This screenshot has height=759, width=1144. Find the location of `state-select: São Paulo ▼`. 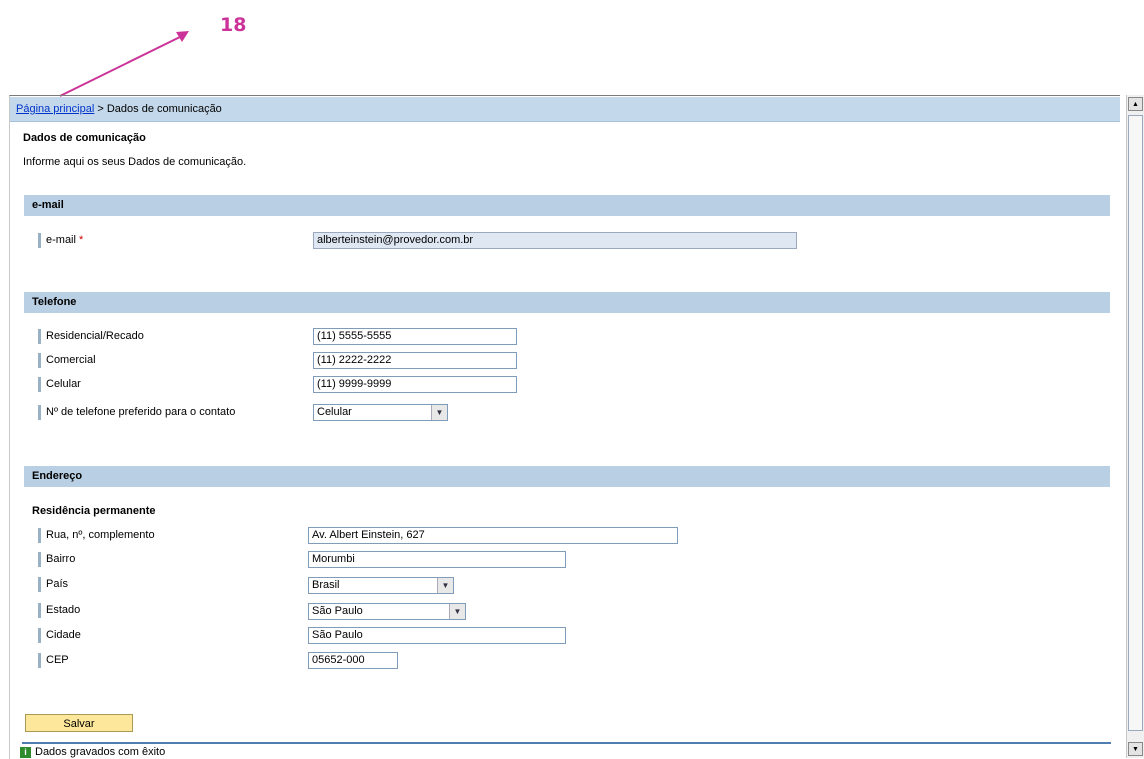

state-select: São Paulo ▼ is located at coordinates (387, 611).